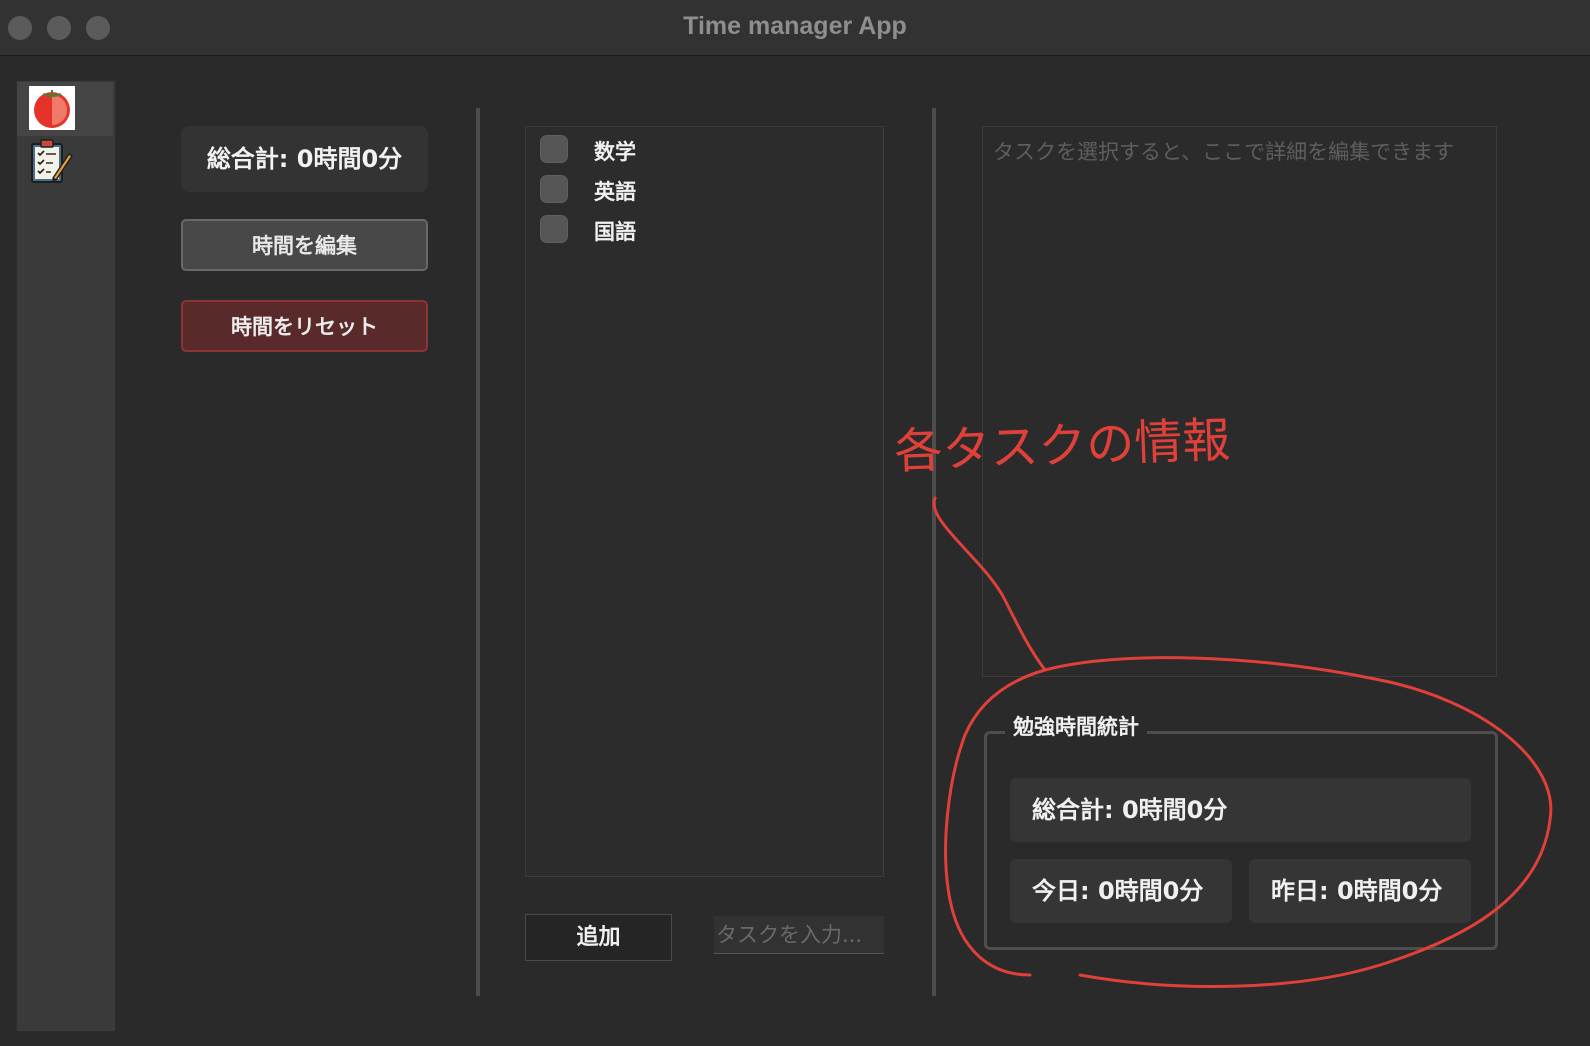 This screenshot has width=1590, height=1046. I want to click on list-item: 数学, so click(700, 150).